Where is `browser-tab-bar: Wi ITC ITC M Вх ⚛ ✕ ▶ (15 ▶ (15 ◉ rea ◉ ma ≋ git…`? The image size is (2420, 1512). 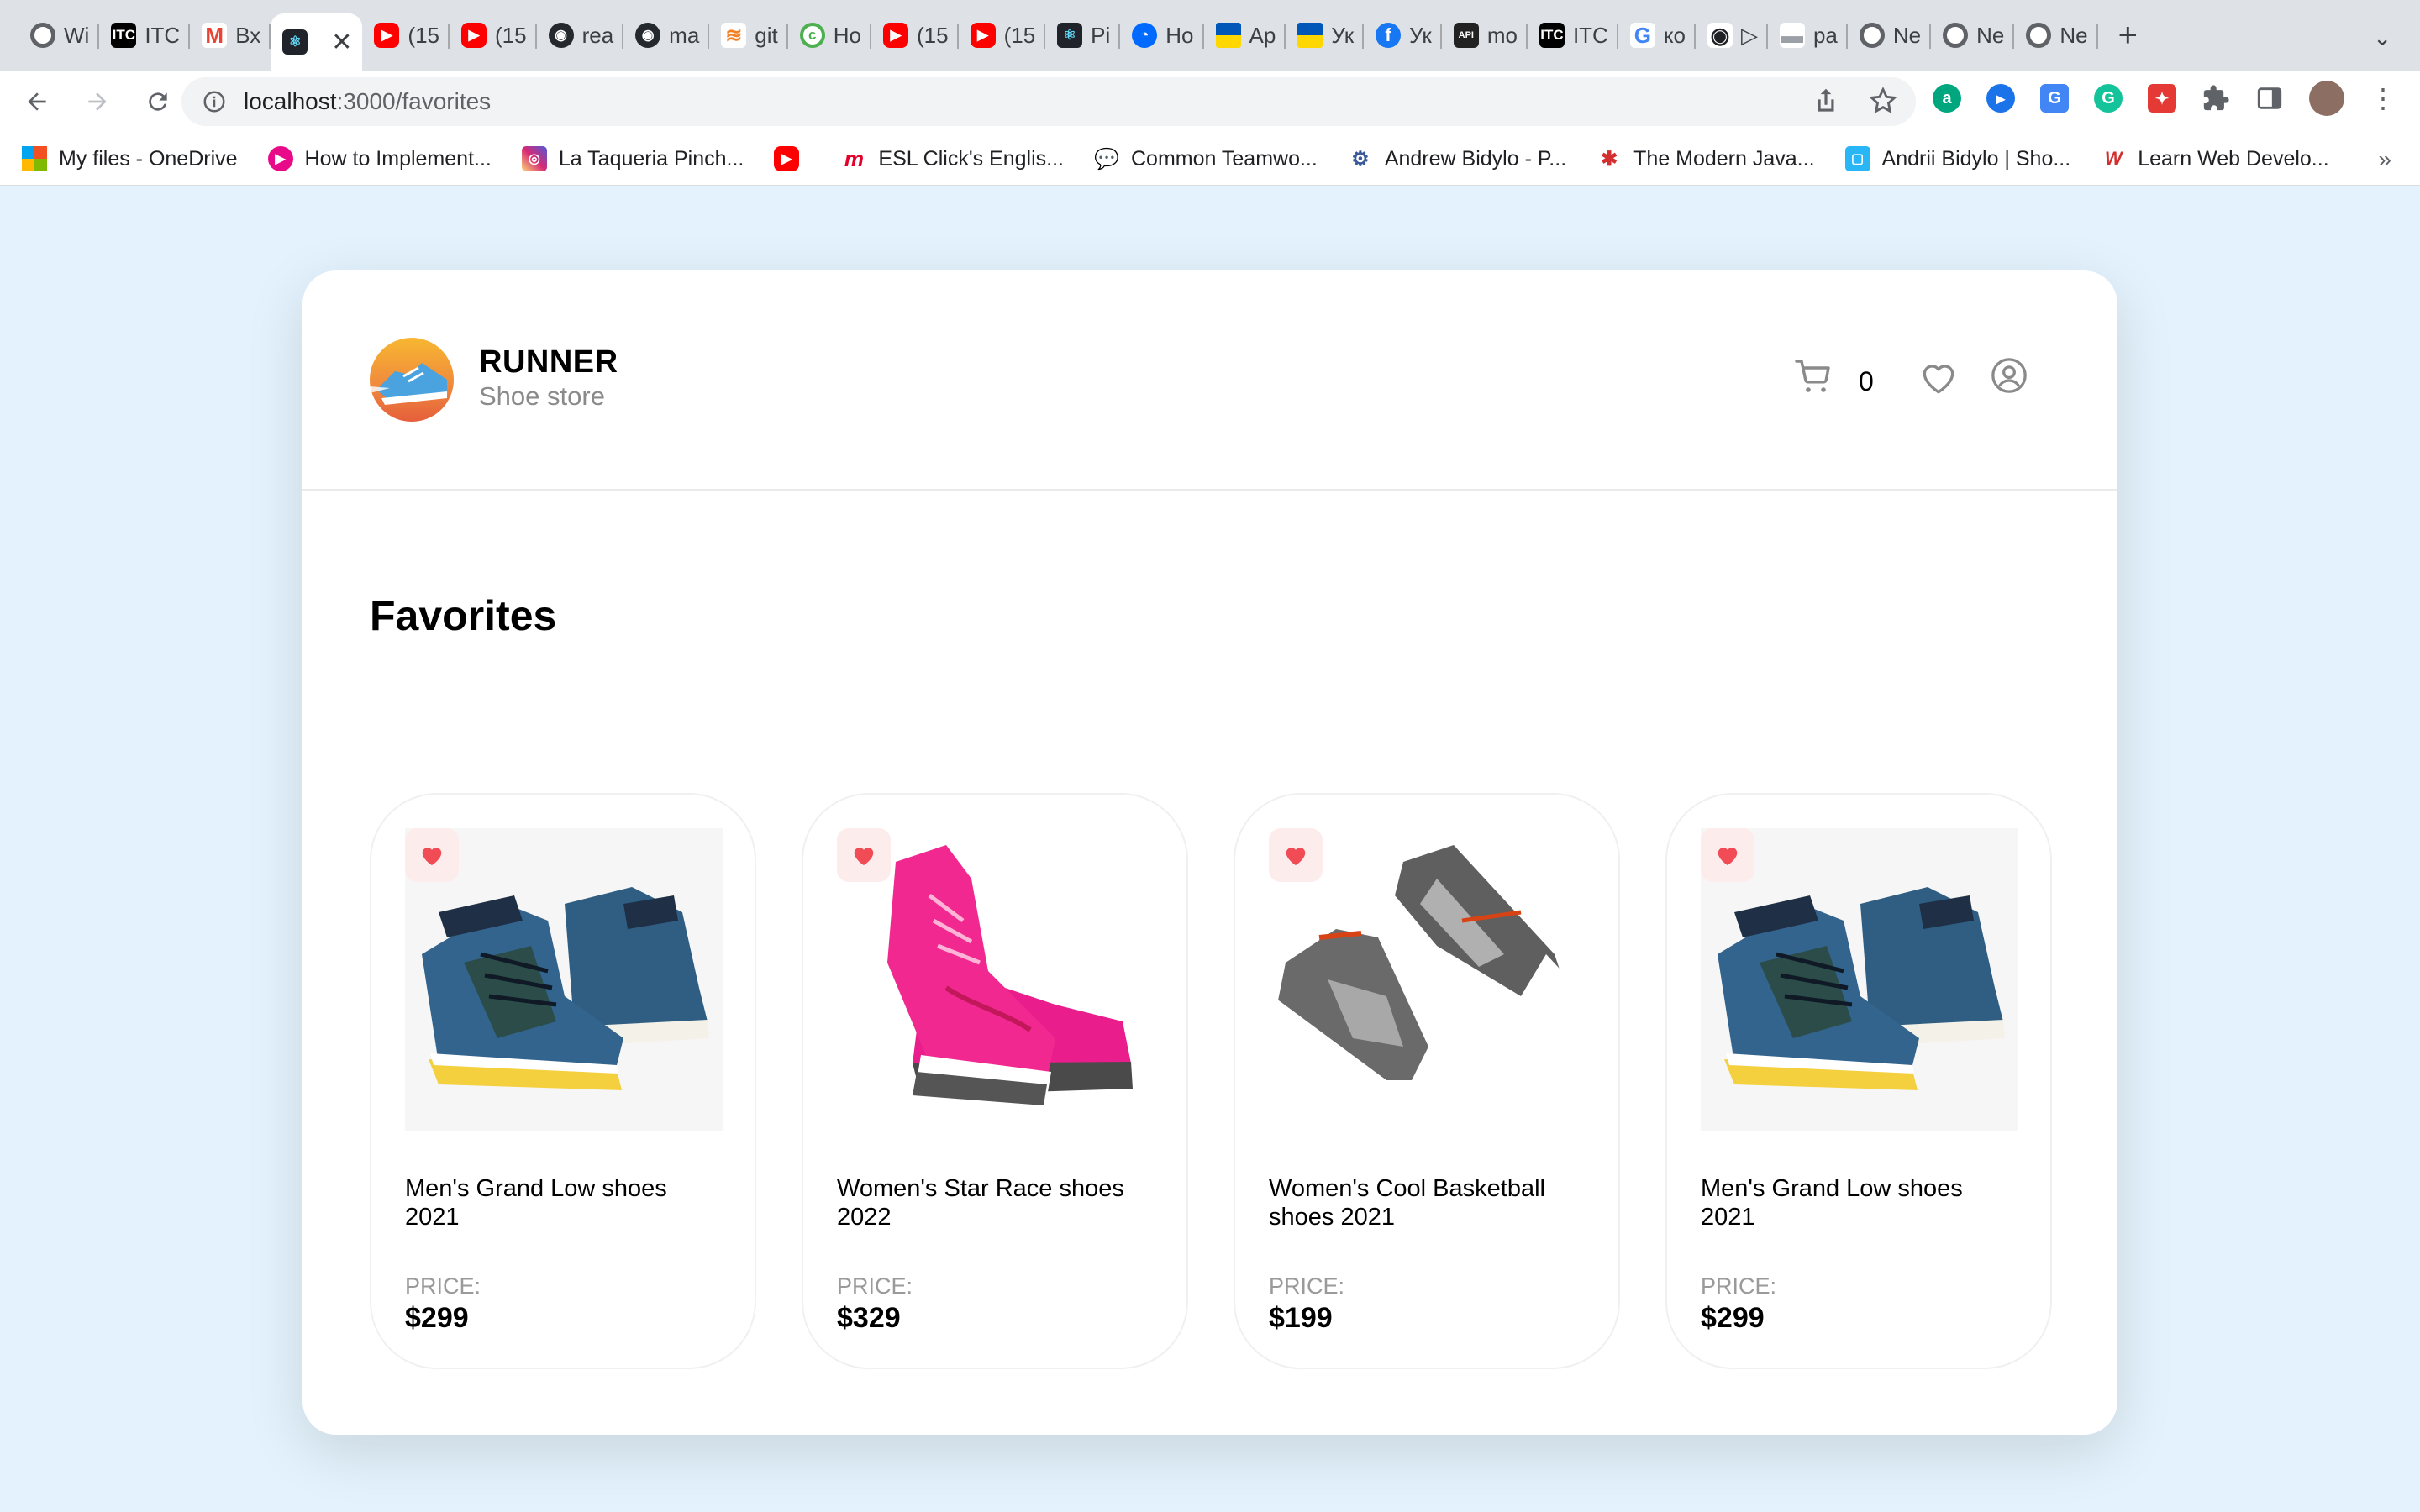
browser-tab-bar: Wi ITC ITC M Вх ⚛ ✕ ▶ (15 ▶ (15 ◉ rea ◉ ma ≋ git… is located at coordinates (1210, 35).